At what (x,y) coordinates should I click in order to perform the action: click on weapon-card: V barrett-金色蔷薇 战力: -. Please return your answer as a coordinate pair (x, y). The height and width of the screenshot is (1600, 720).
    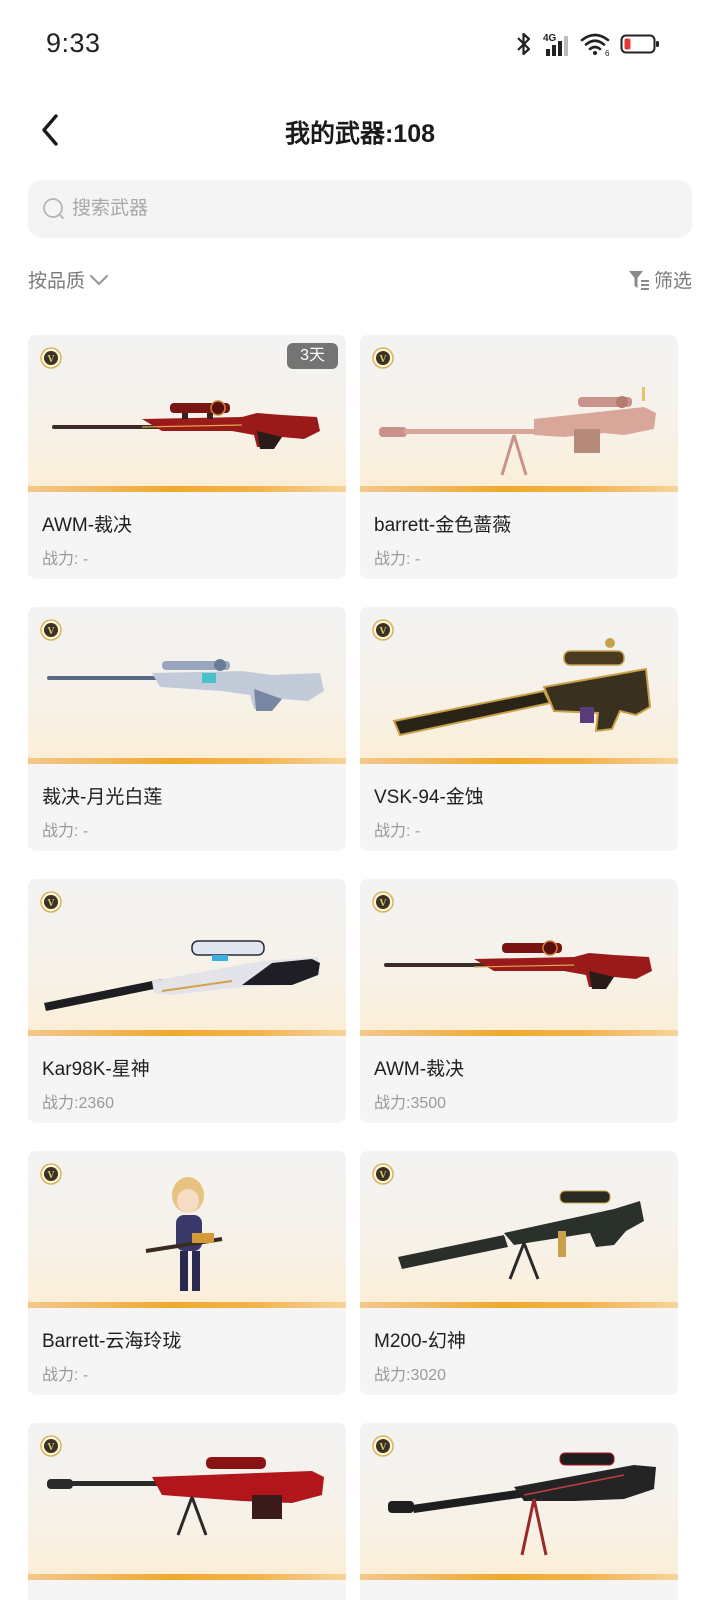
    Looking at the image, I should click on (519, 457).